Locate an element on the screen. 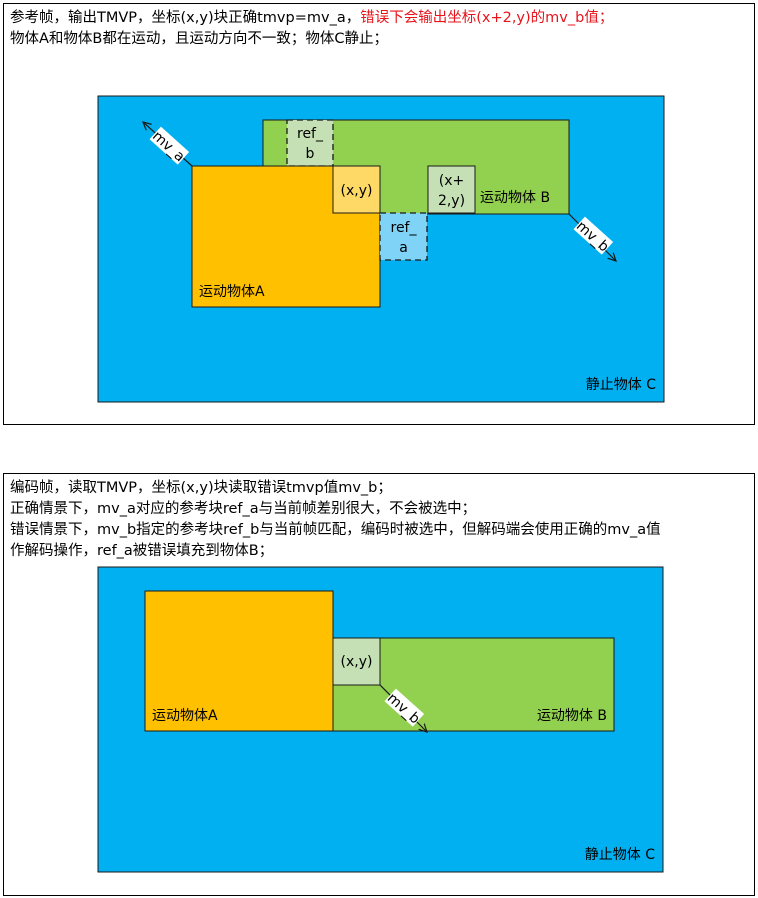  ref-a-label-line1: ref_ is located at coordinates (404, 228).